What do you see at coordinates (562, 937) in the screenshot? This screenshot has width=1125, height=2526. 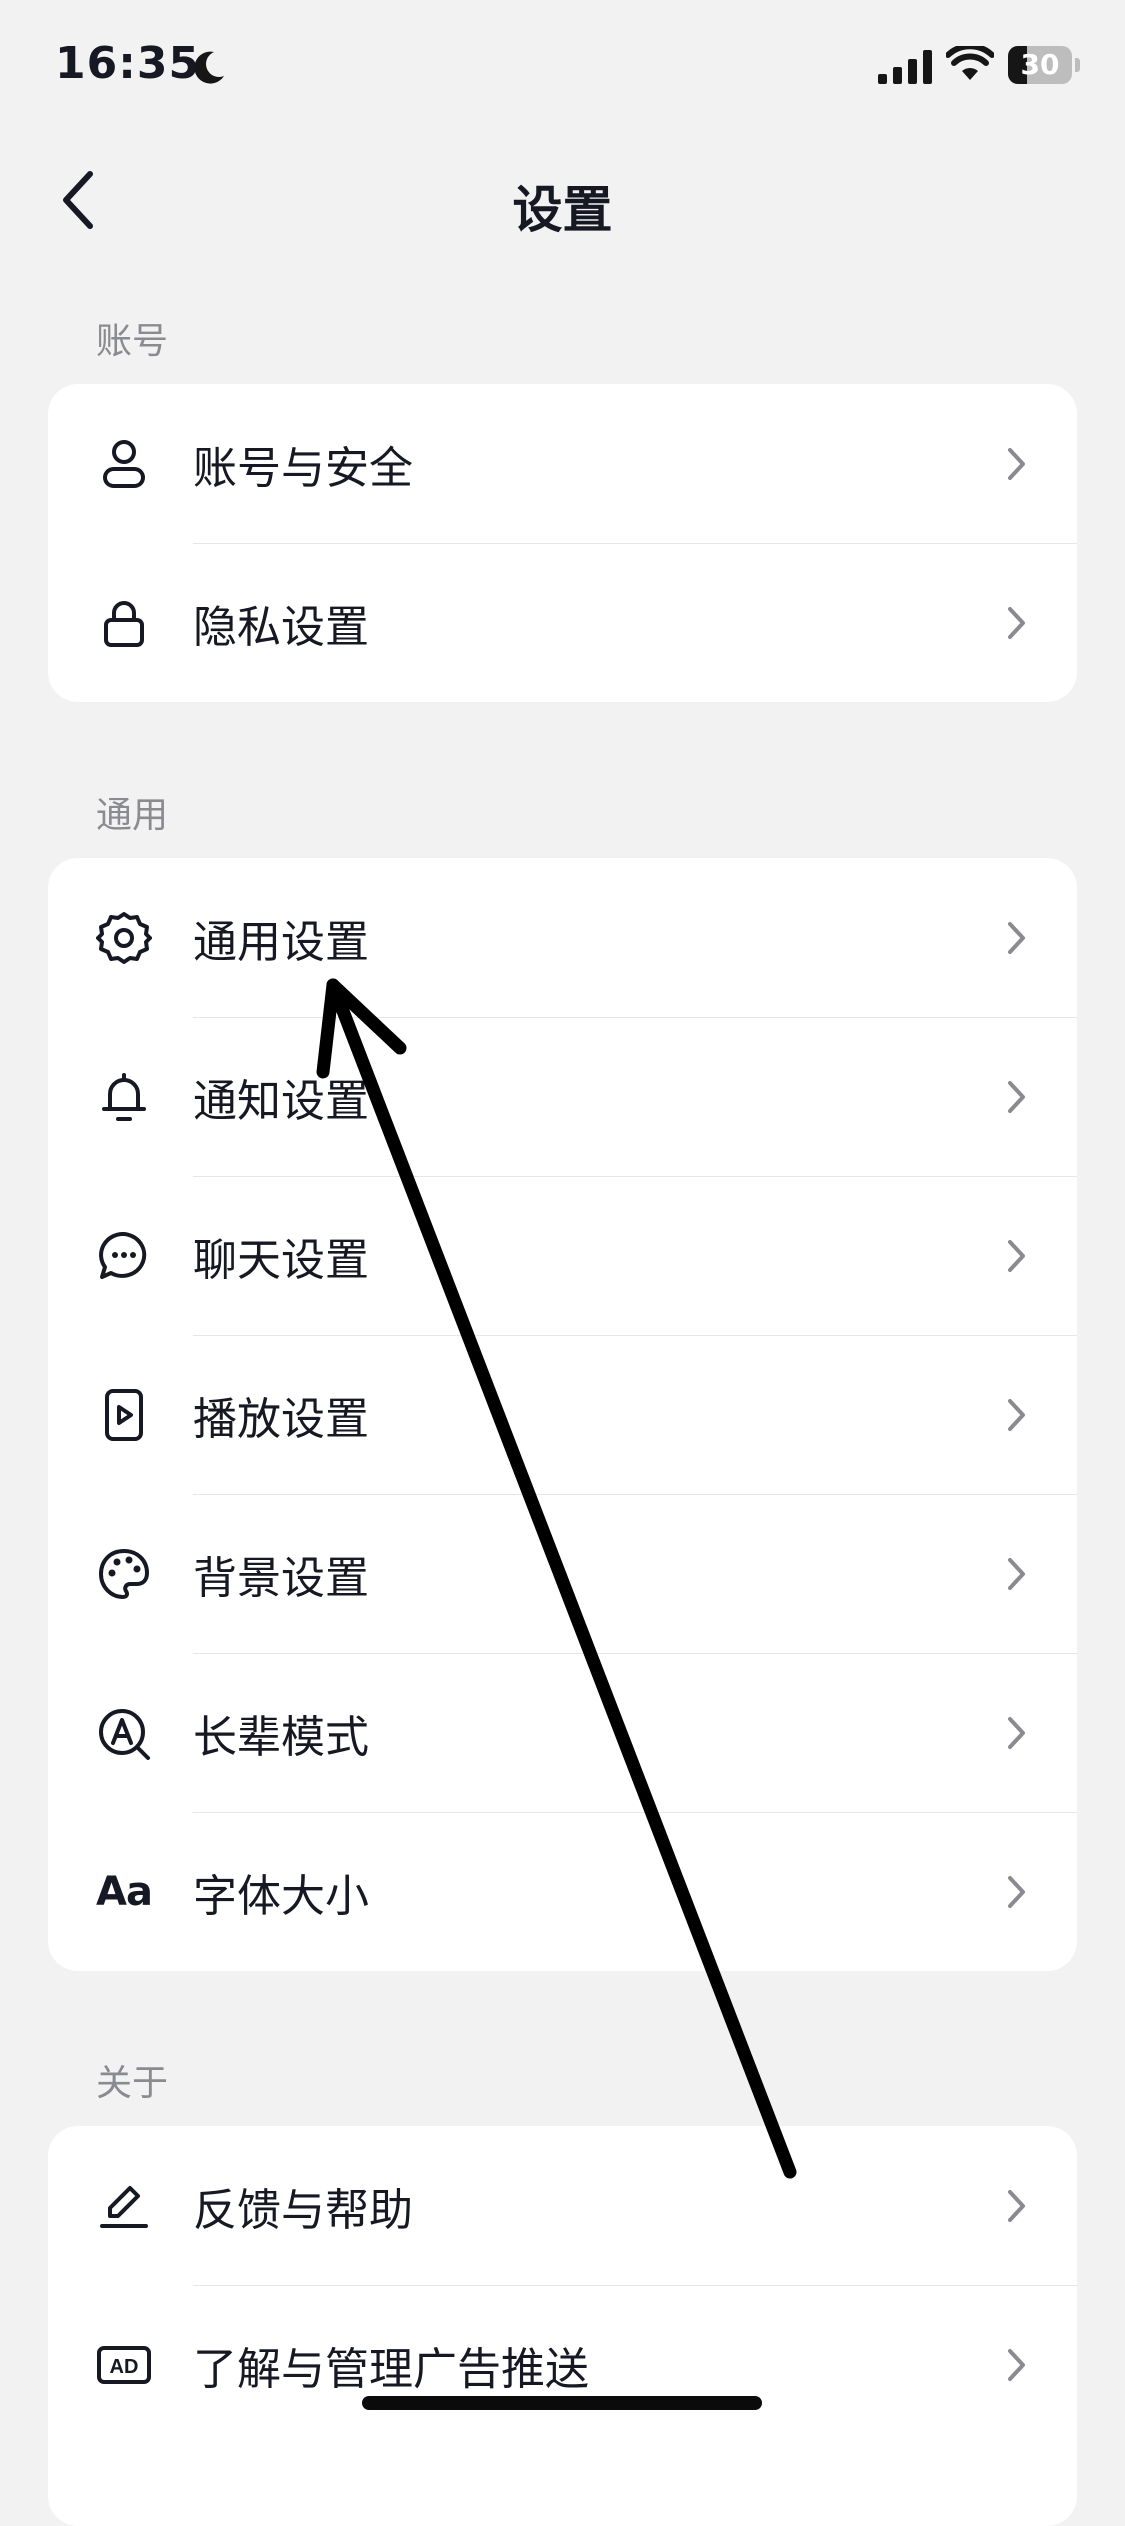 I see `settings-row-general: 通用设置` at bounding box center [562, 937].